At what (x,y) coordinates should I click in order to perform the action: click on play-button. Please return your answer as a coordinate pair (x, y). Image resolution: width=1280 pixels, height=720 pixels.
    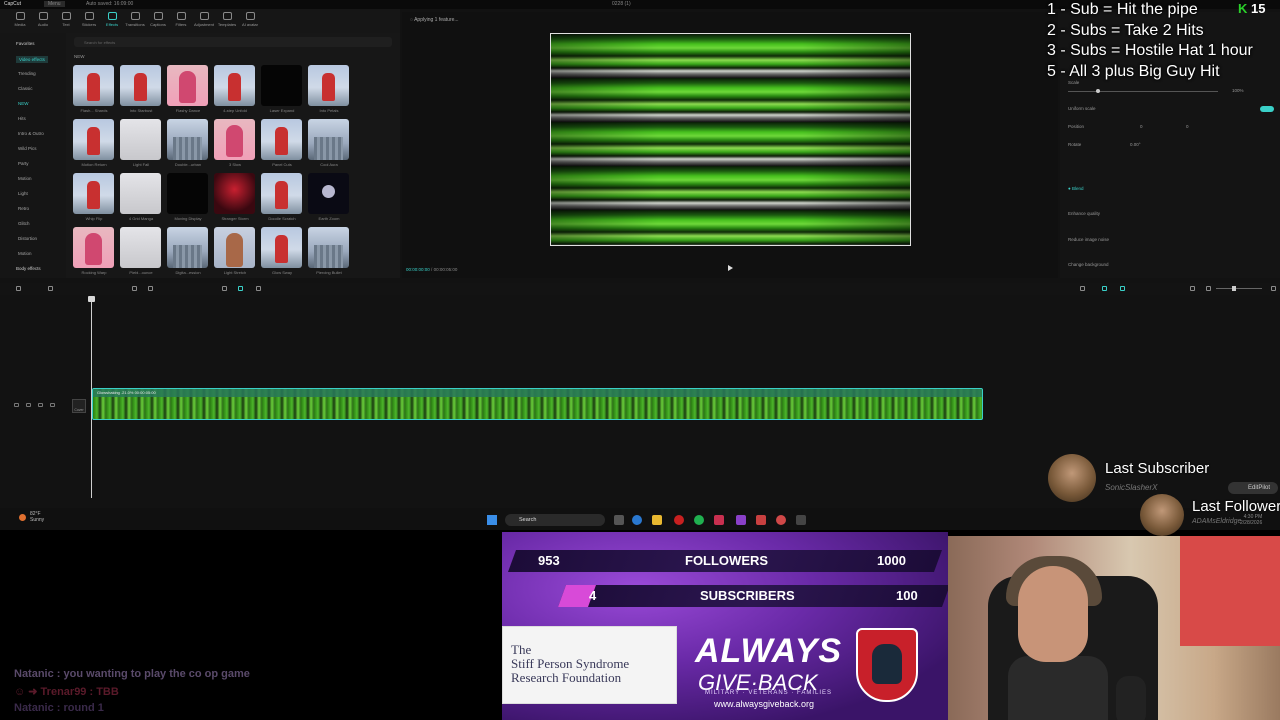
    Looking at the image, I should click on (730, 268).